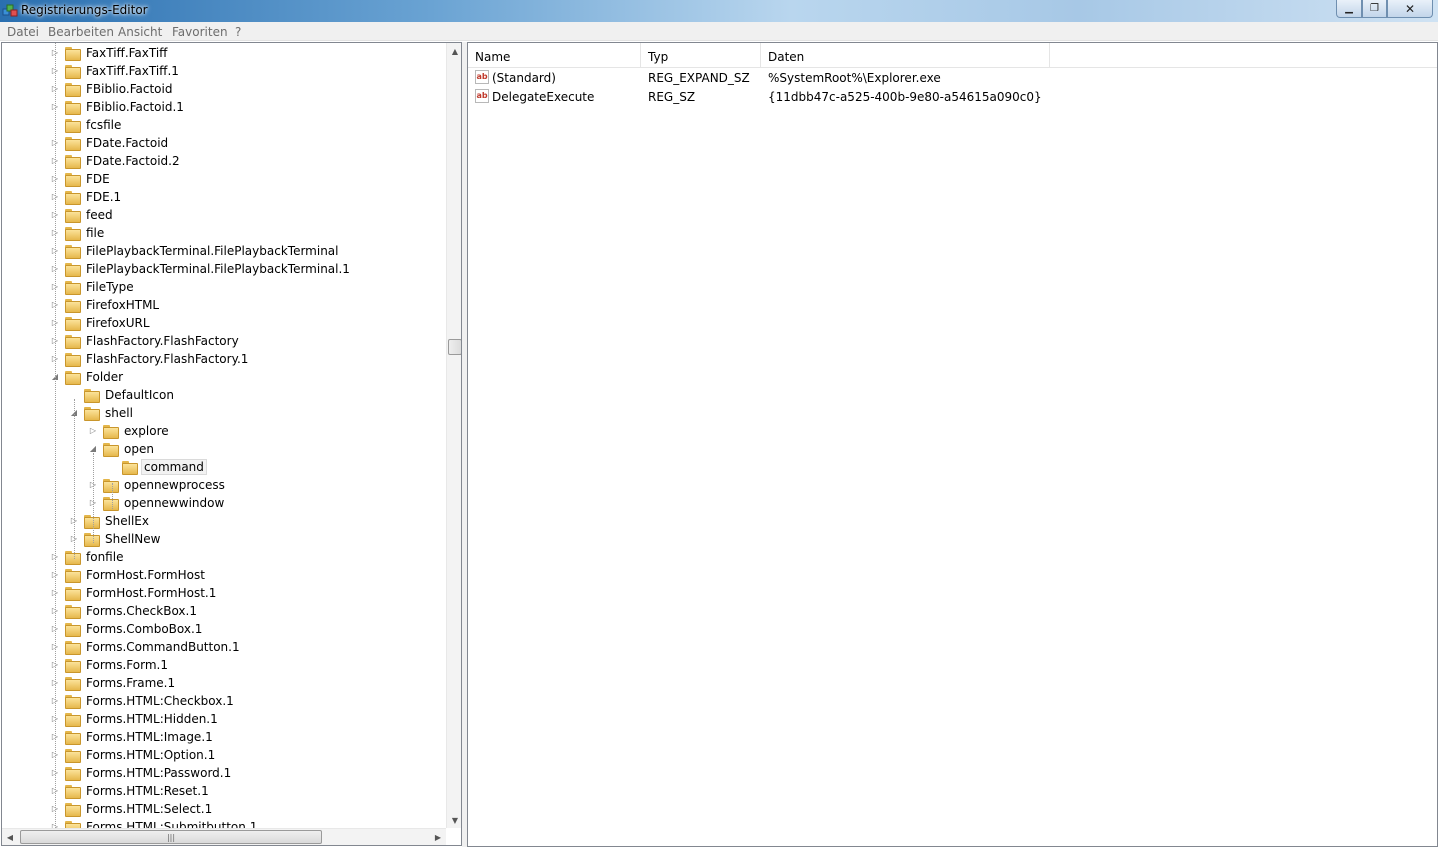 This screenshot has width=1438, height=847. What do you see at coordinates (122, 305) in the screenshot?
I see `tree-node-label: FirefoxHTML` at bounding box center [122, 305].